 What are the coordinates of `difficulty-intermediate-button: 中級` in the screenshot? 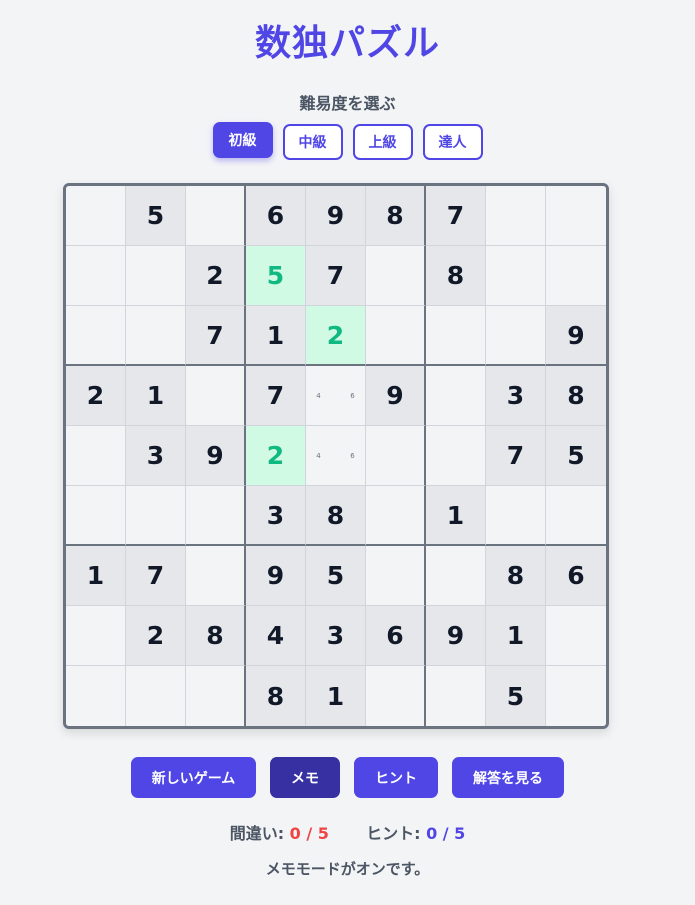 It's located at (312, 142).